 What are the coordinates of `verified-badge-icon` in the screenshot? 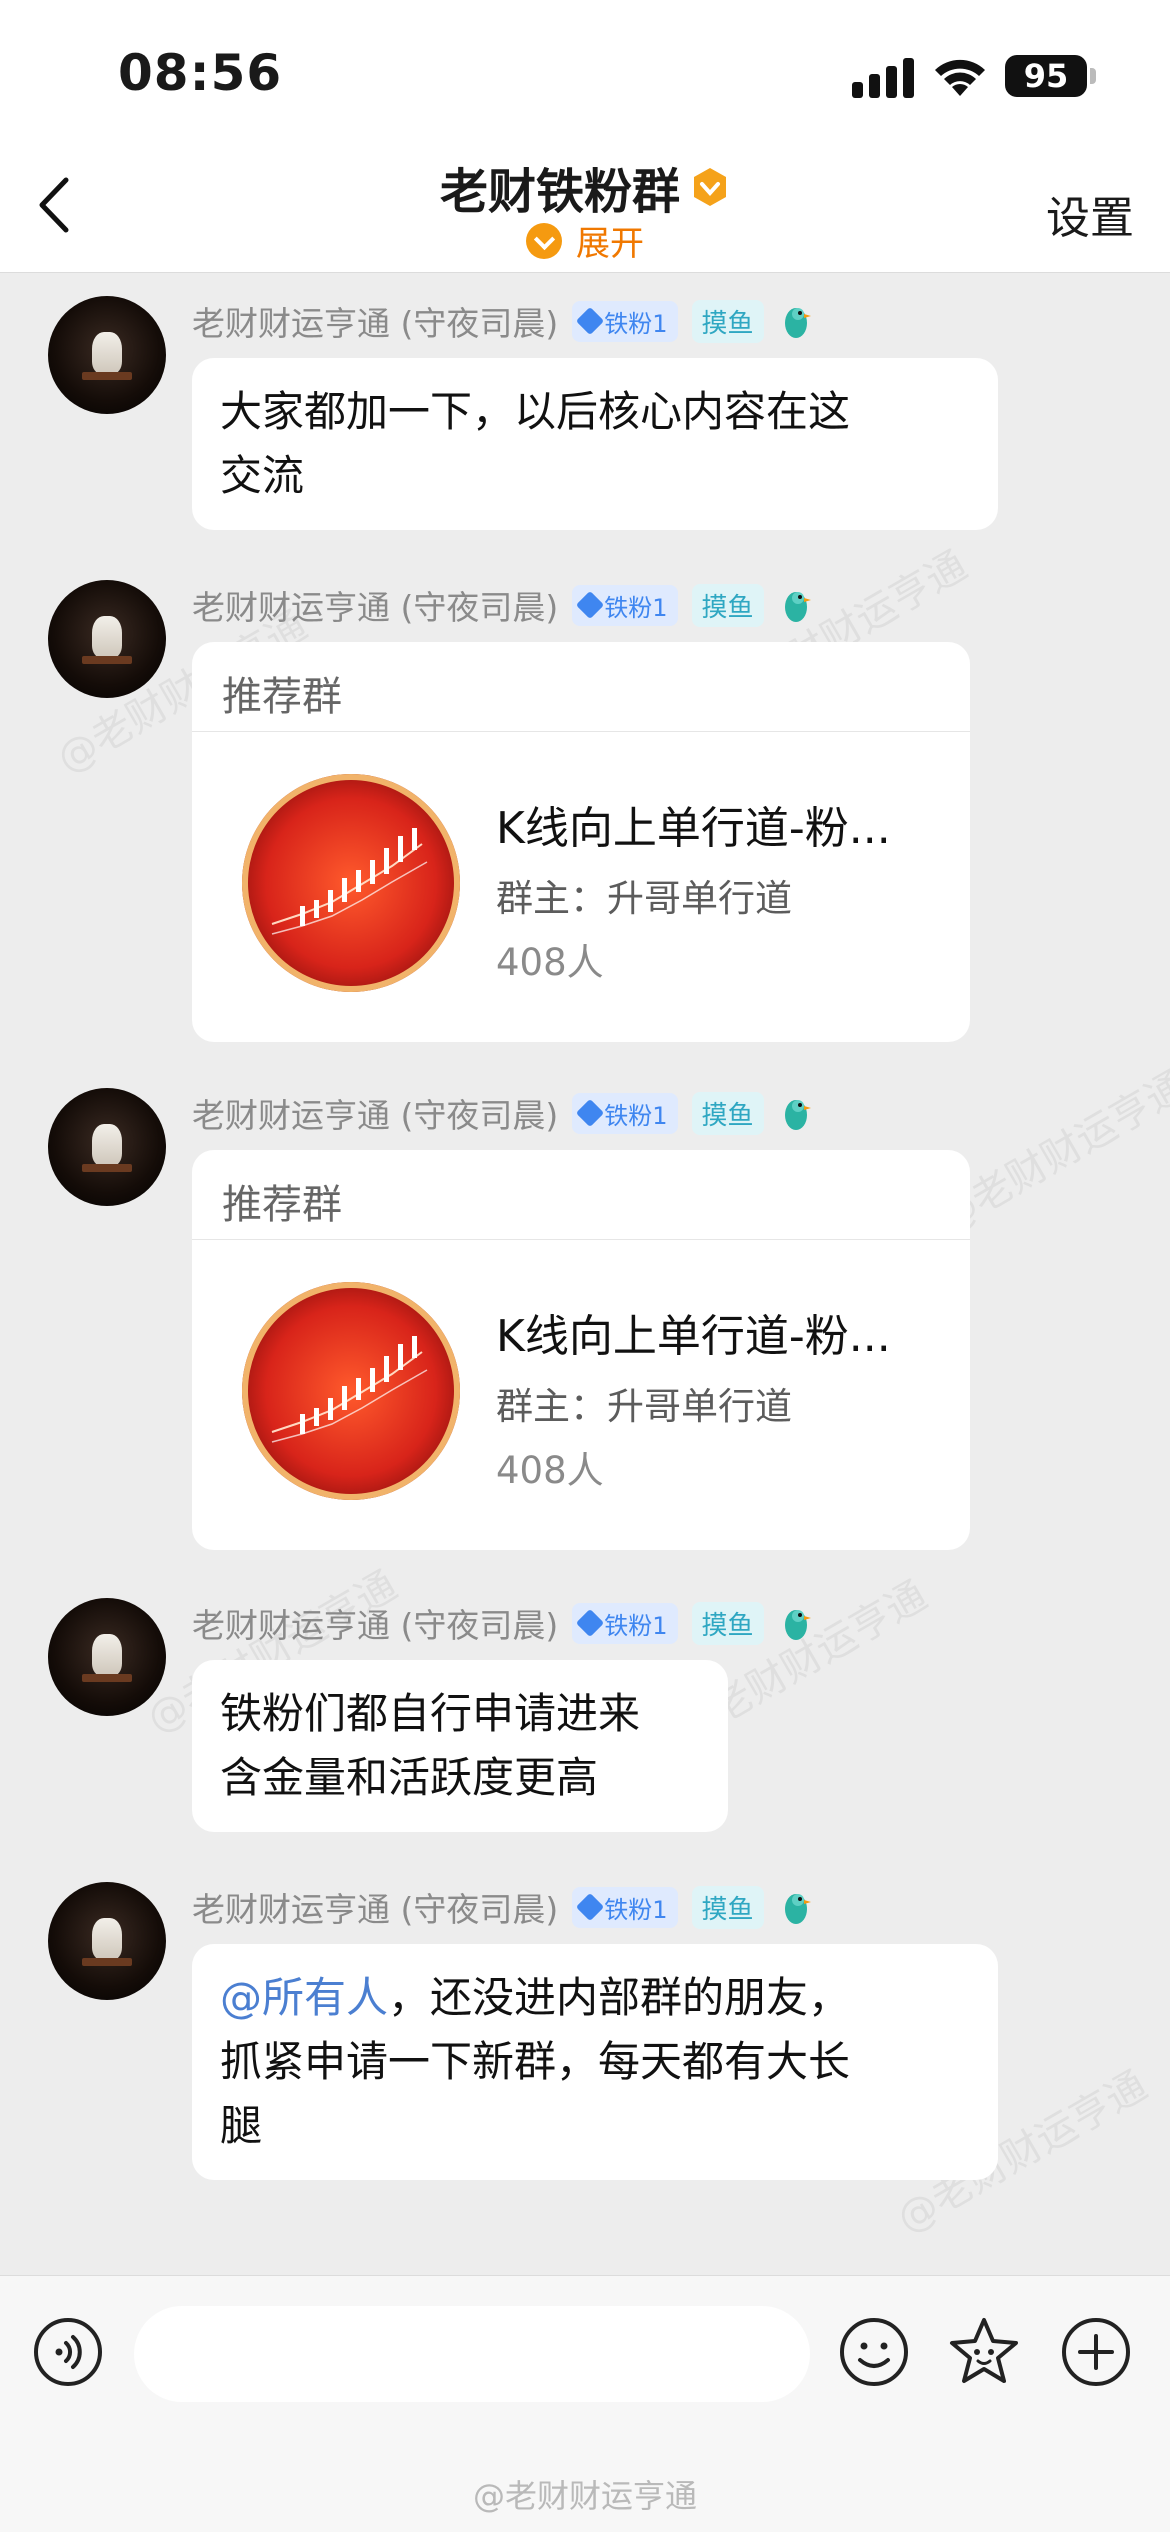 It's located at (710, 187).